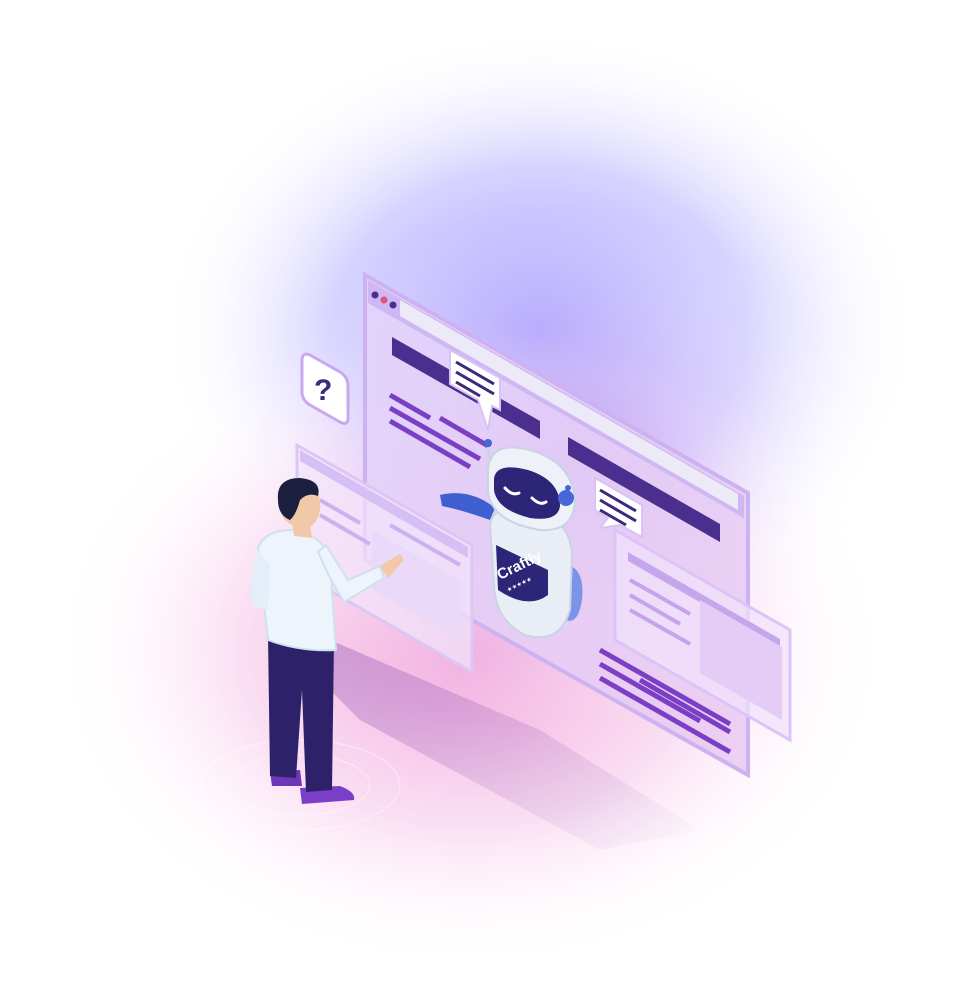  I want to click on robot-ear, so click(566, 498).